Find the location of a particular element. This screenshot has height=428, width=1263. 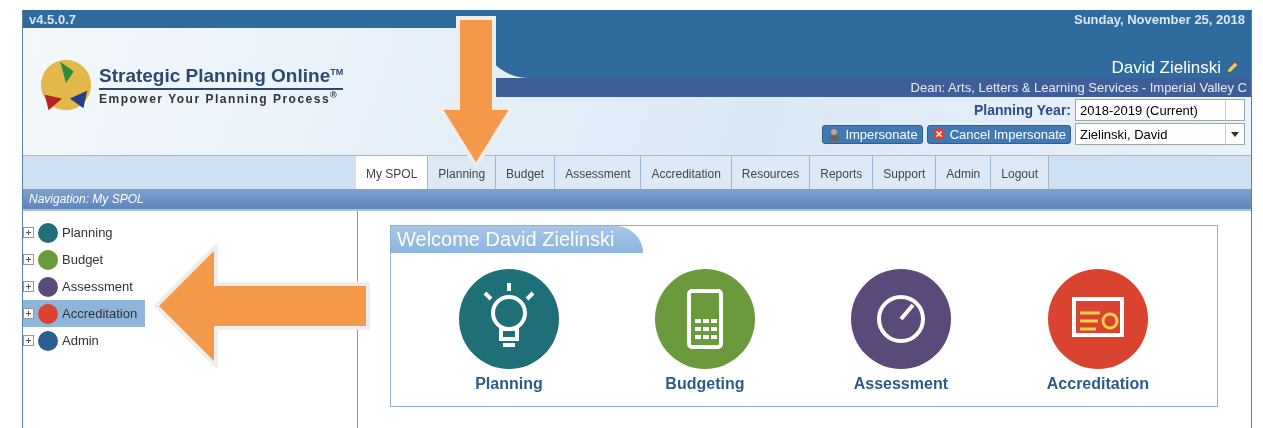

menu-tab: Resources is located at coordinates (771, 172).